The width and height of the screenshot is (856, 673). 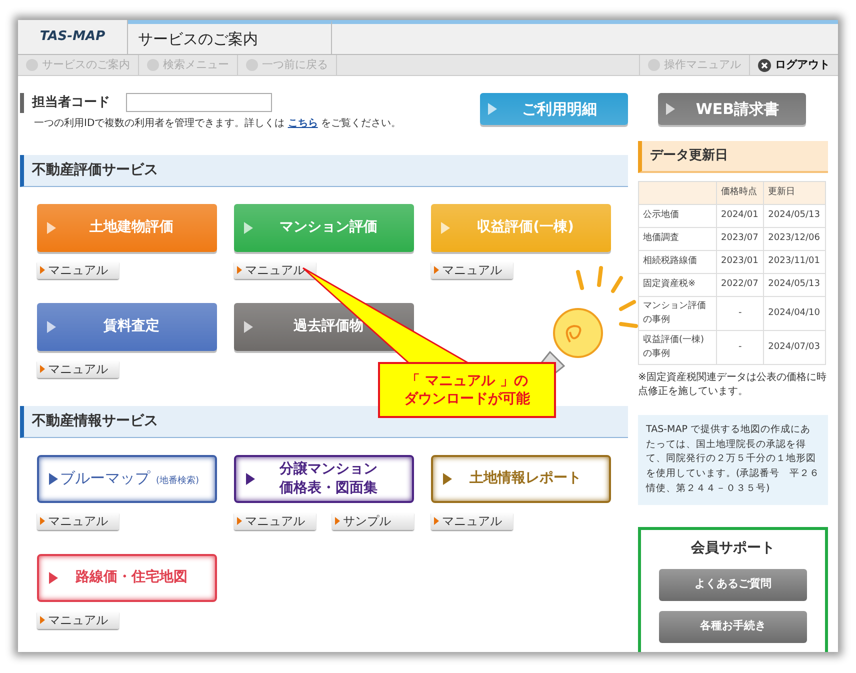 What do you see at coordinates (733, 626) in the screenshot?
I see `support-button: 各種お手続き` at bounding box center [733, 626].